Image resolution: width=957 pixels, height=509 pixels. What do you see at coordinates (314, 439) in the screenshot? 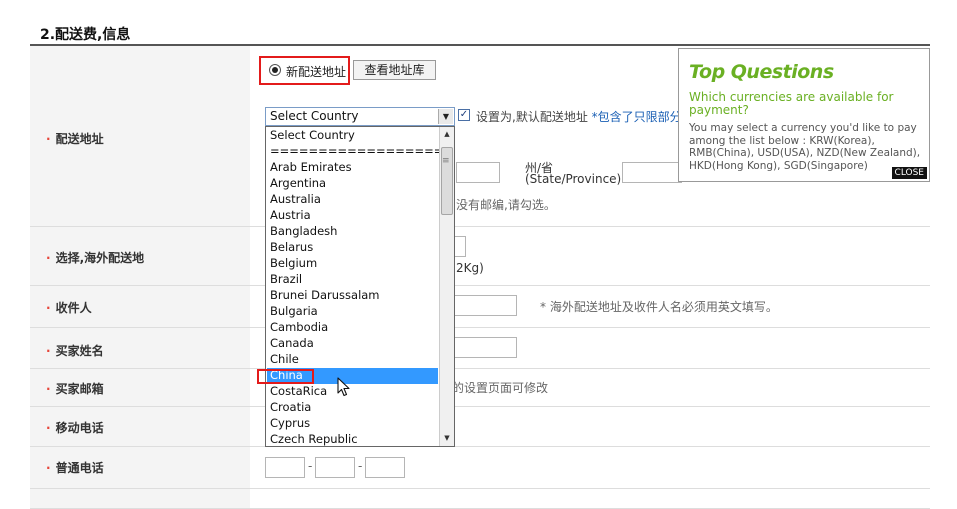
I see `dropdown-option: Czech Republic` at bounding box center [314, 439].